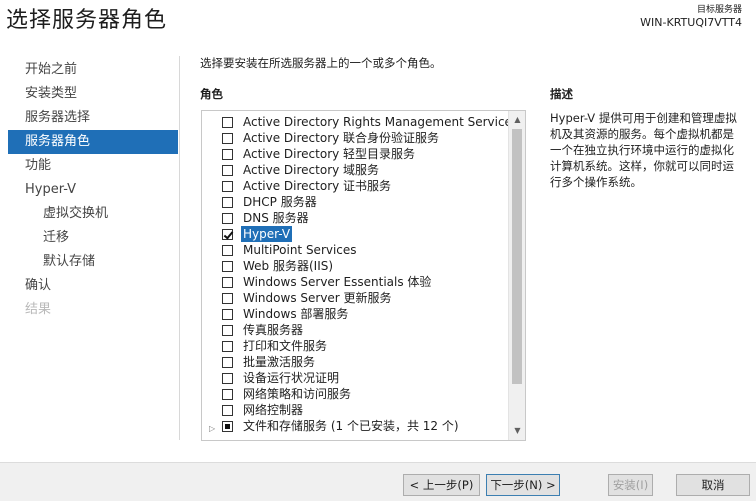 The height and width of the screenshot is (501, 756). What do you see at coordinates (713, 485) in the screenshot?
I see `cancel-button: 取消` at bounding box center [713, 485].